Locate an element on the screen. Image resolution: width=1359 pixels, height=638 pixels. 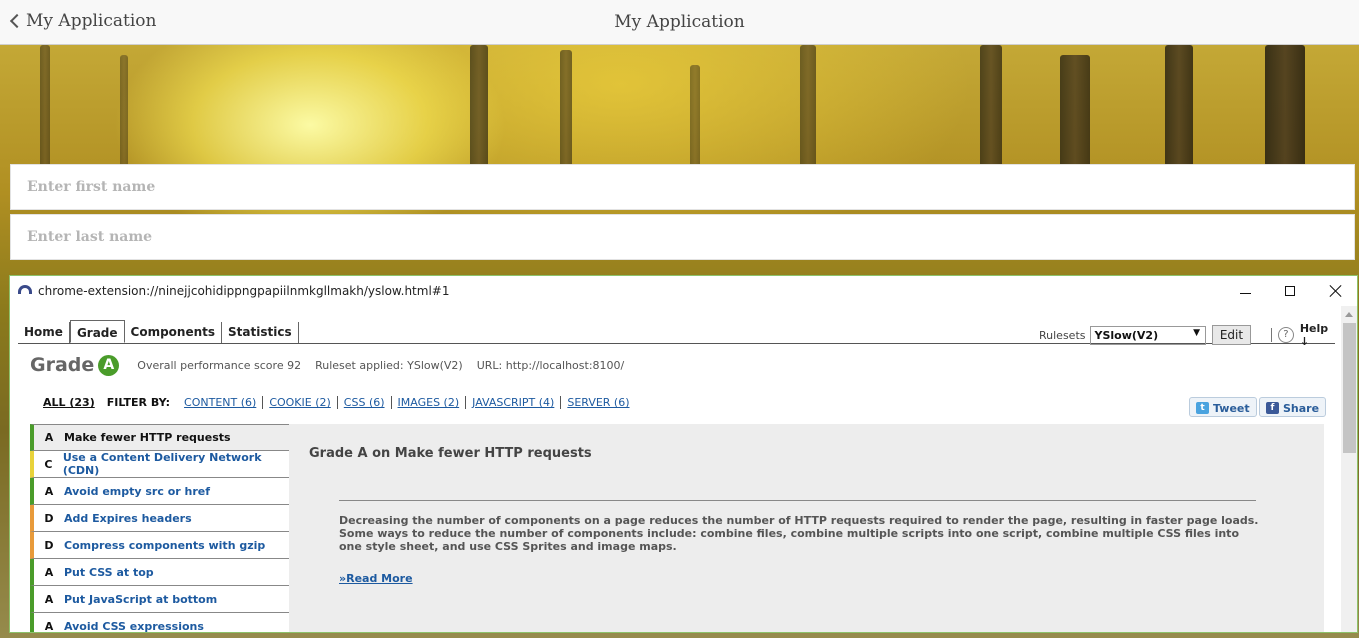
read-more-link: »Read More is located at coordinates (376, 578).